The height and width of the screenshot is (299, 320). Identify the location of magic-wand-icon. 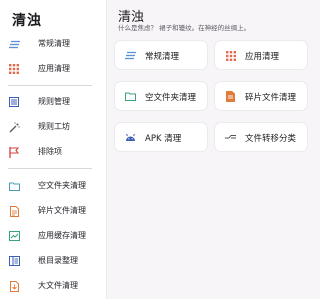
(14, 127).